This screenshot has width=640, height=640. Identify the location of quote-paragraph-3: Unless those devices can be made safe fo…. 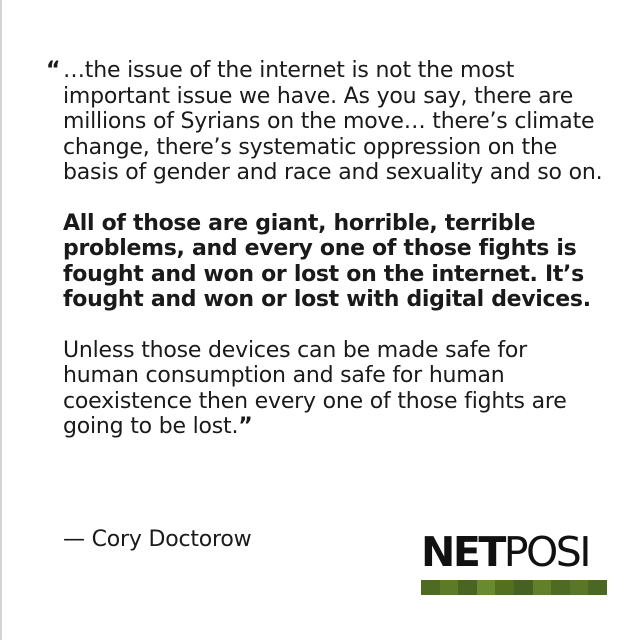
(333, 389).